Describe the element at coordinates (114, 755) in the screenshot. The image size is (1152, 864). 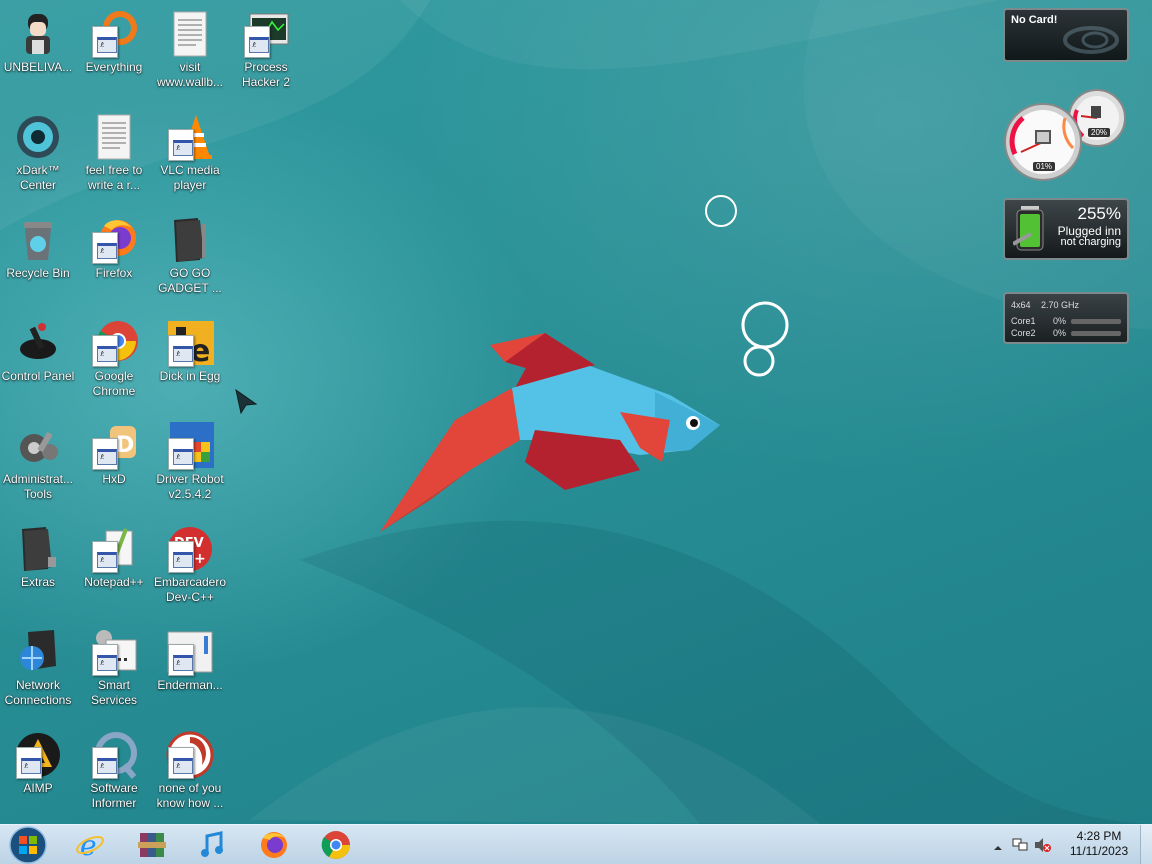
I see `software-informer-icon` at that location.